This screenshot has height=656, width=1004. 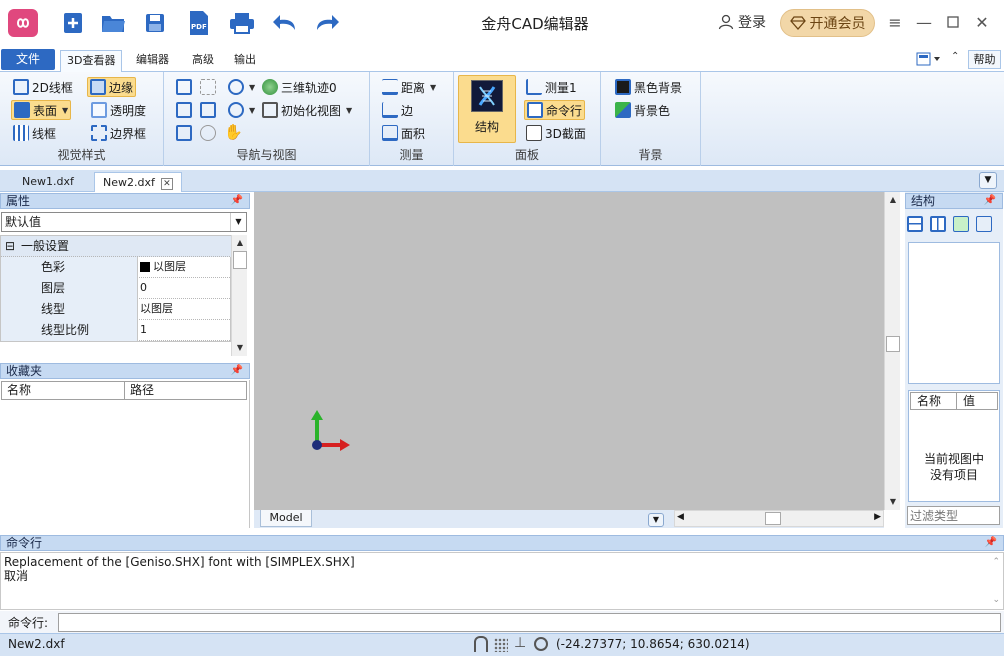 I want to click on scroll-down-icon: ⌄, so click(x=996, y=600).